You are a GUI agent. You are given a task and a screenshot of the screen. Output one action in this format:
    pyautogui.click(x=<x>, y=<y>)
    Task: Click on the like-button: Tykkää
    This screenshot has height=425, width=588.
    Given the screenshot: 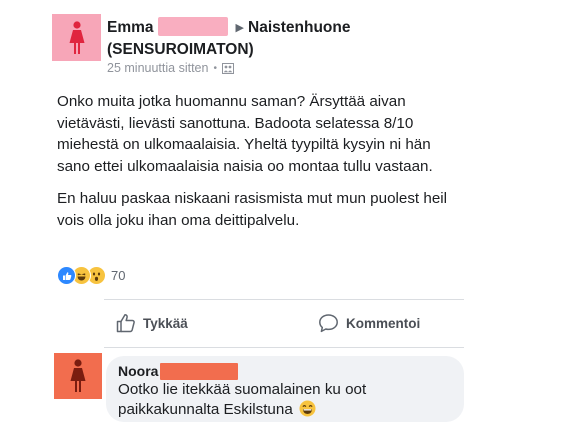 What is the action you would take?
    pyautogui.click(x=152, y=323)
    